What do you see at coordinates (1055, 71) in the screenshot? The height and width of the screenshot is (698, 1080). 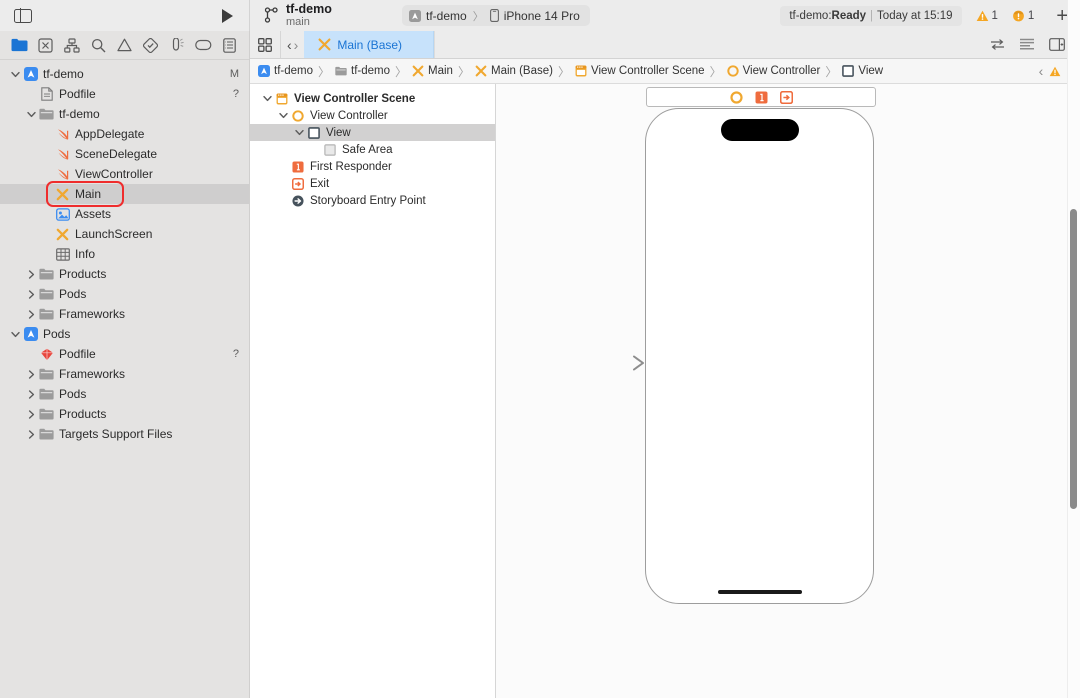 I see `warning-triangle-icon` at bounding box center [1055, 71].